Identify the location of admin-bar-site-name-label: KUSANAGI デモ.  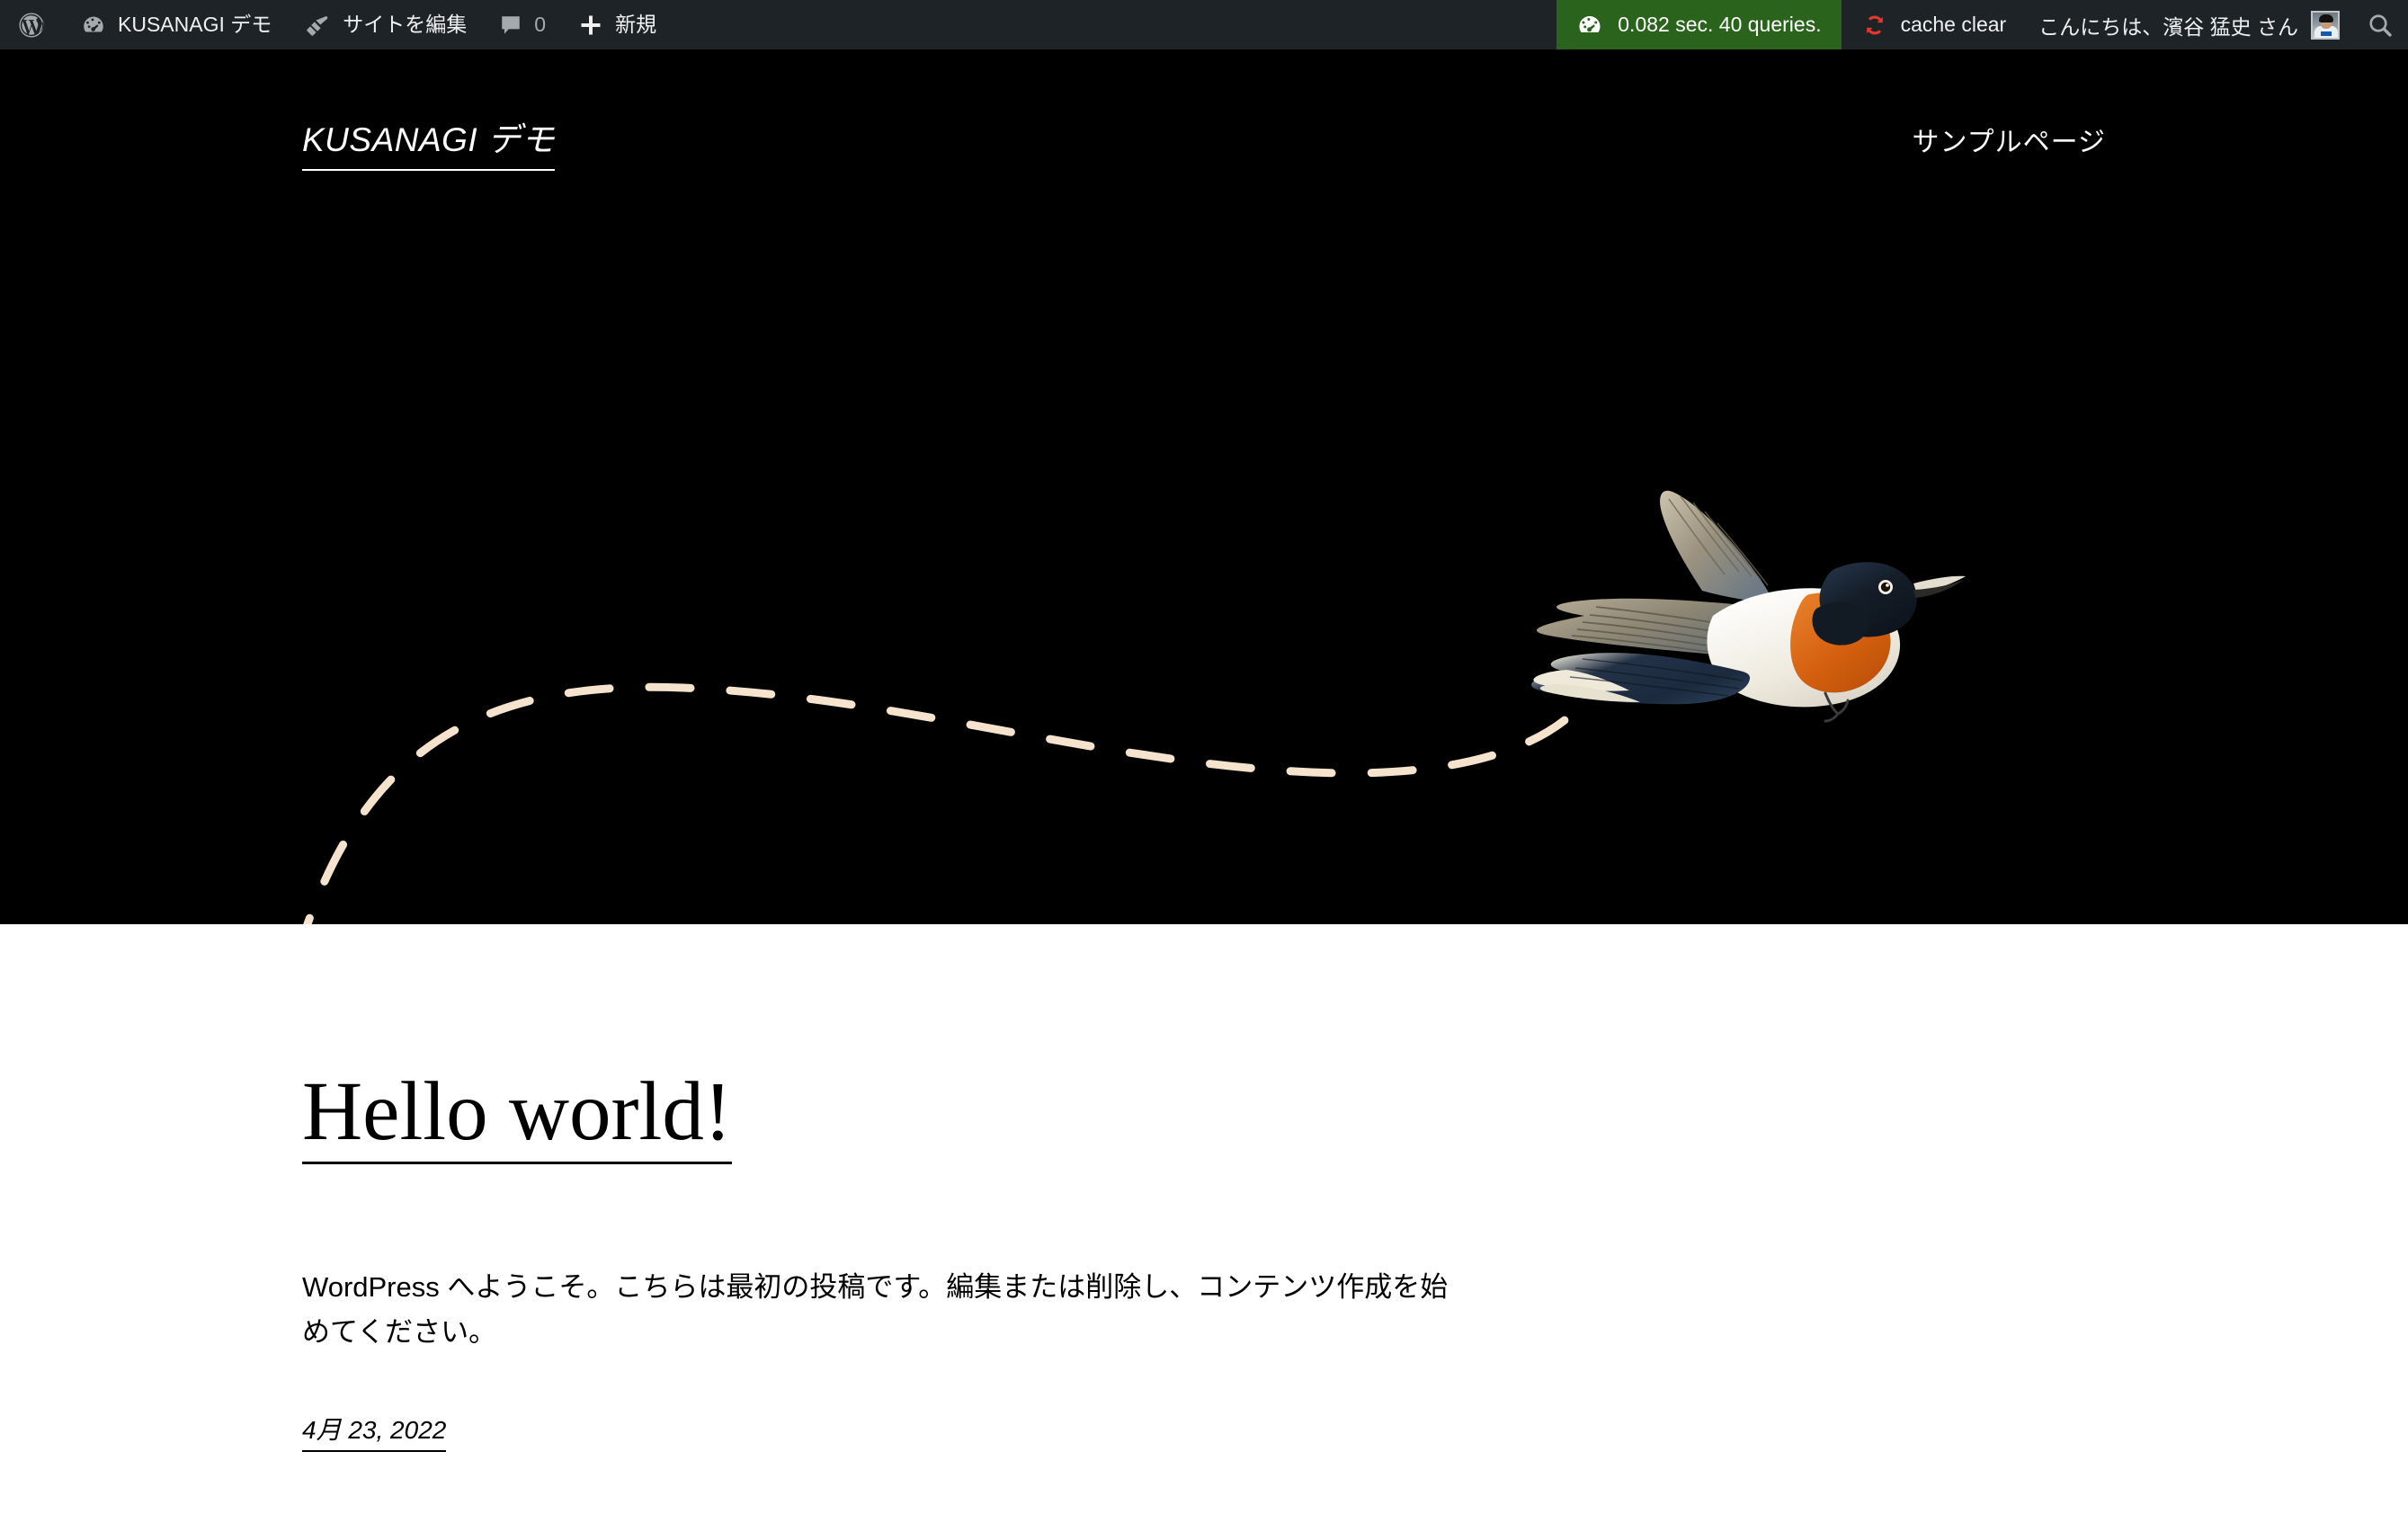
(195, 24).